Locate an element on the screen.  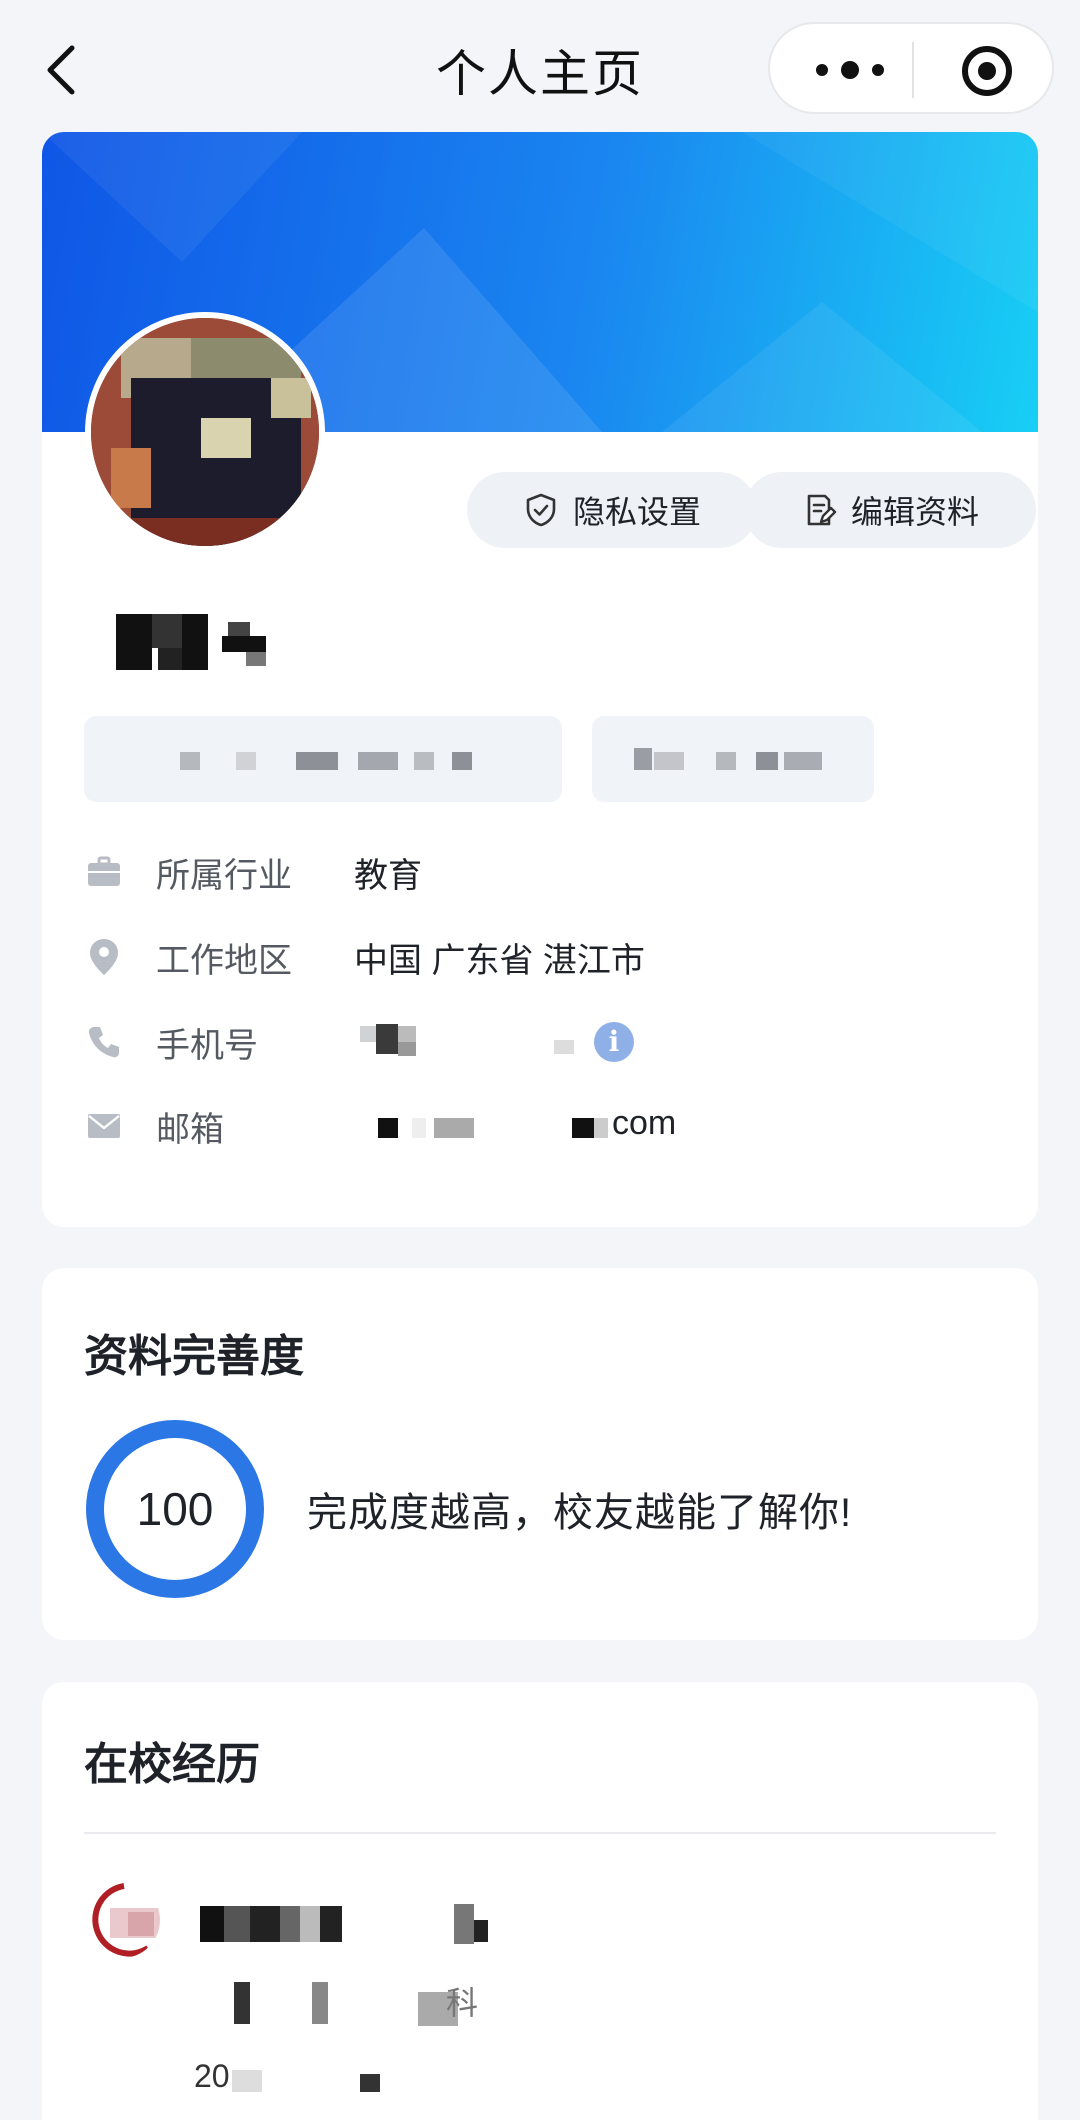
info-value-industry: 教育 is located at coordinates (388, 875).